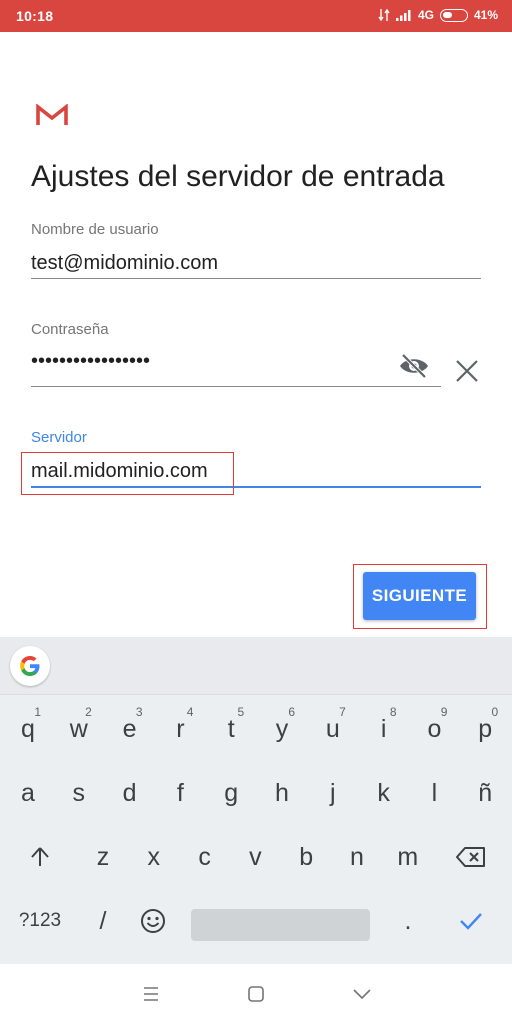 Image resolution: width=512 pixels, height=1024 pixels. I want to click on battery-percent: 41%, so click(485, 15).